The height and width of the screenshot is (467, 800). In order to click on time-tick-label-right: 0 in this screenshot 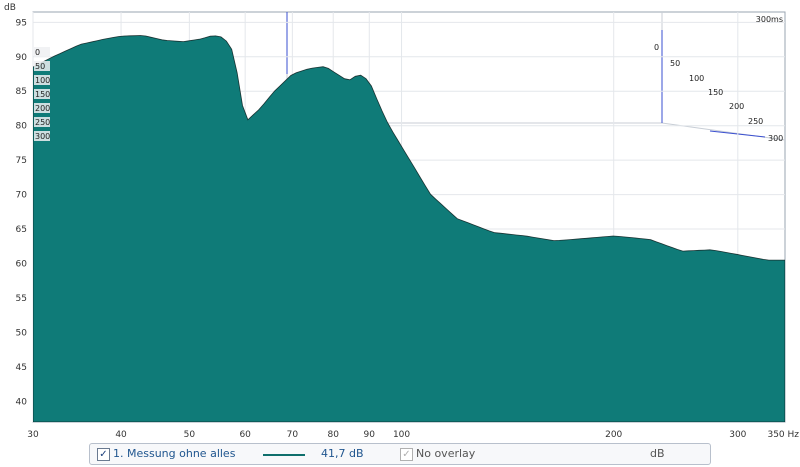, I will do `click(656, 47)`.